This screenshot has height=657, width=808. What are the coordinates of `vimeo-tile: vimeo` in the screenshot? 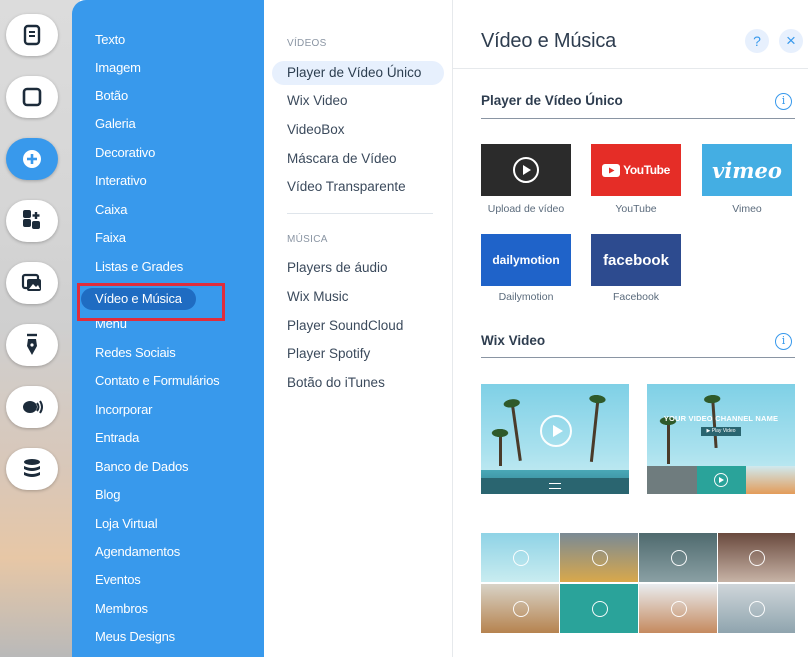 It's located at (747, 170).